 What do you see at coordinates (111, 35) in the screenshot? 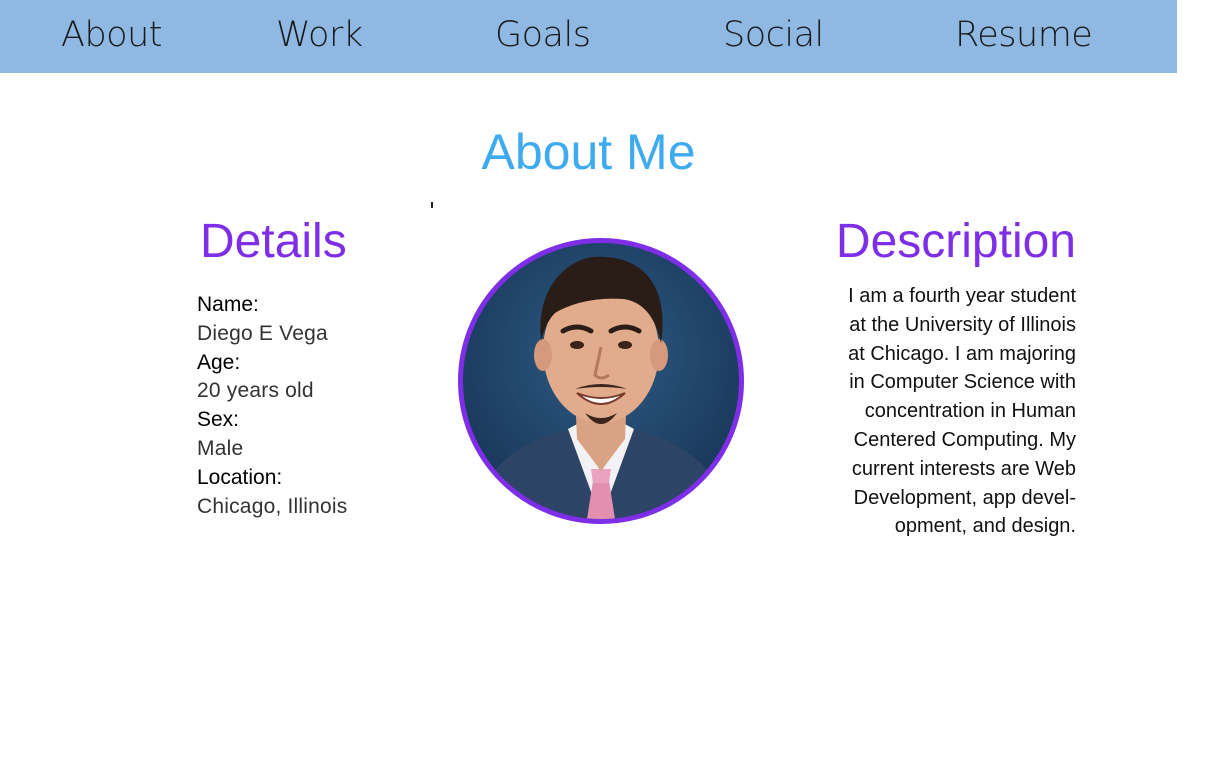
I see `nav-item-about: About` at bounding box center [111, 35].